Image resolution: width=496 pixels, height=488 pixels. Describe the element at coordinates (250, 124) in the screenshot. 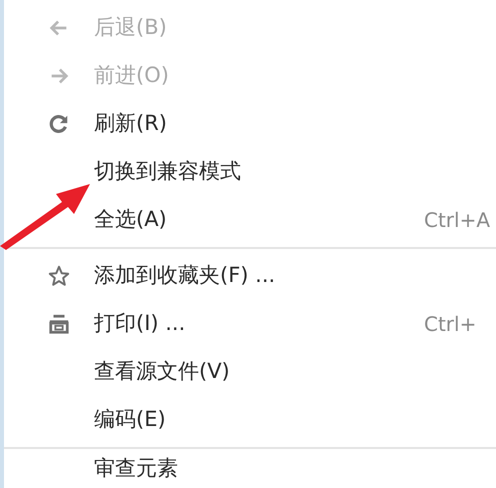

I see `menu-item: 刷新(R)` at that location.